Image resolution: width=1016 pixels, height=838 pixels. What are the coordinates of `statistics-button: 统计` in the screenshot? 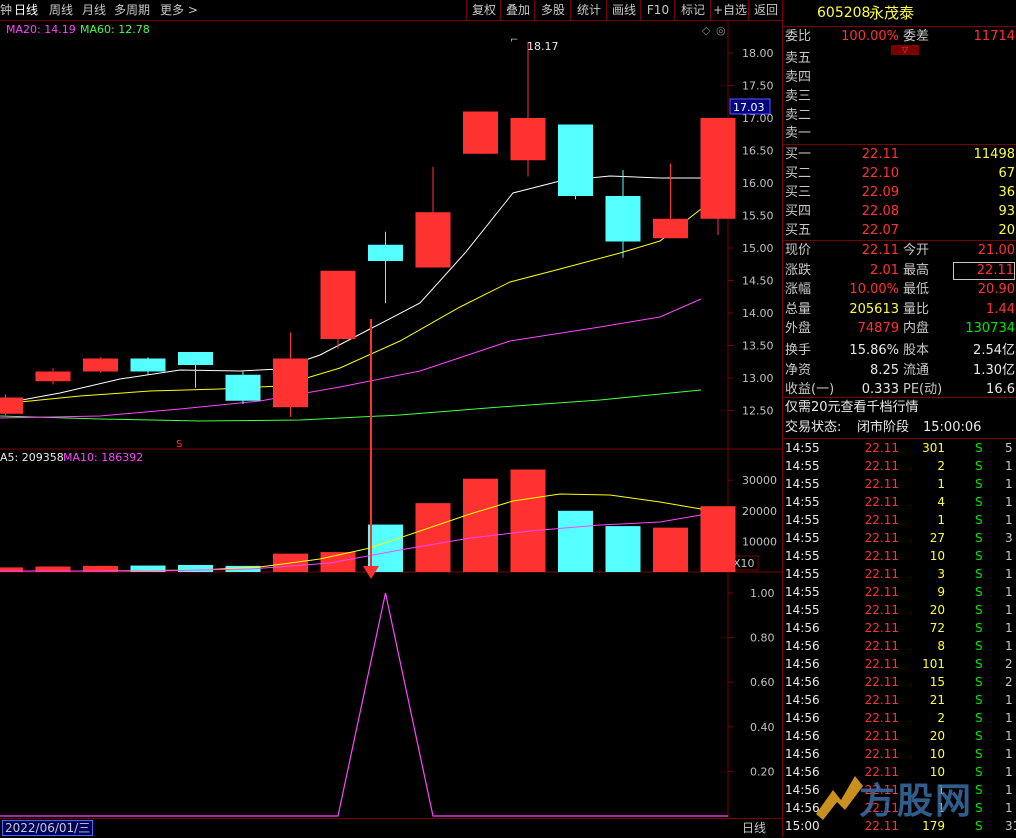 It's located at (588, 10).